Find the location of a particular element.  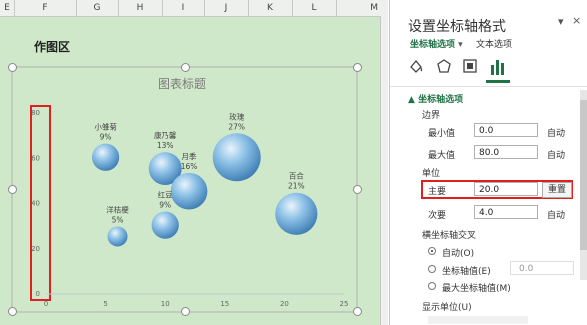

bubble-name-label: 红豆 is located at coordinates (165, 195).